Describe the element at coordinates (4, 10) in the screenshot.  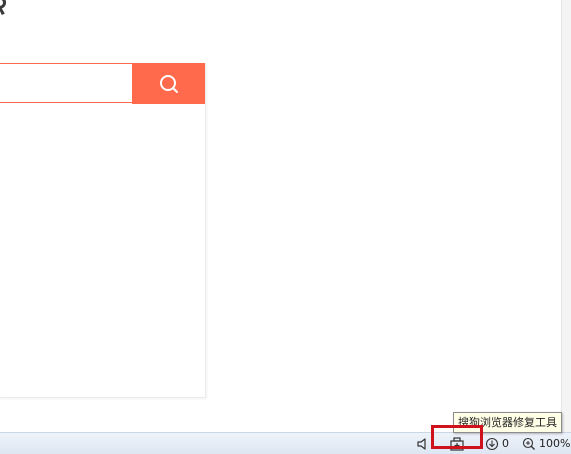
I see `page-heading-fragment: २` at that location.